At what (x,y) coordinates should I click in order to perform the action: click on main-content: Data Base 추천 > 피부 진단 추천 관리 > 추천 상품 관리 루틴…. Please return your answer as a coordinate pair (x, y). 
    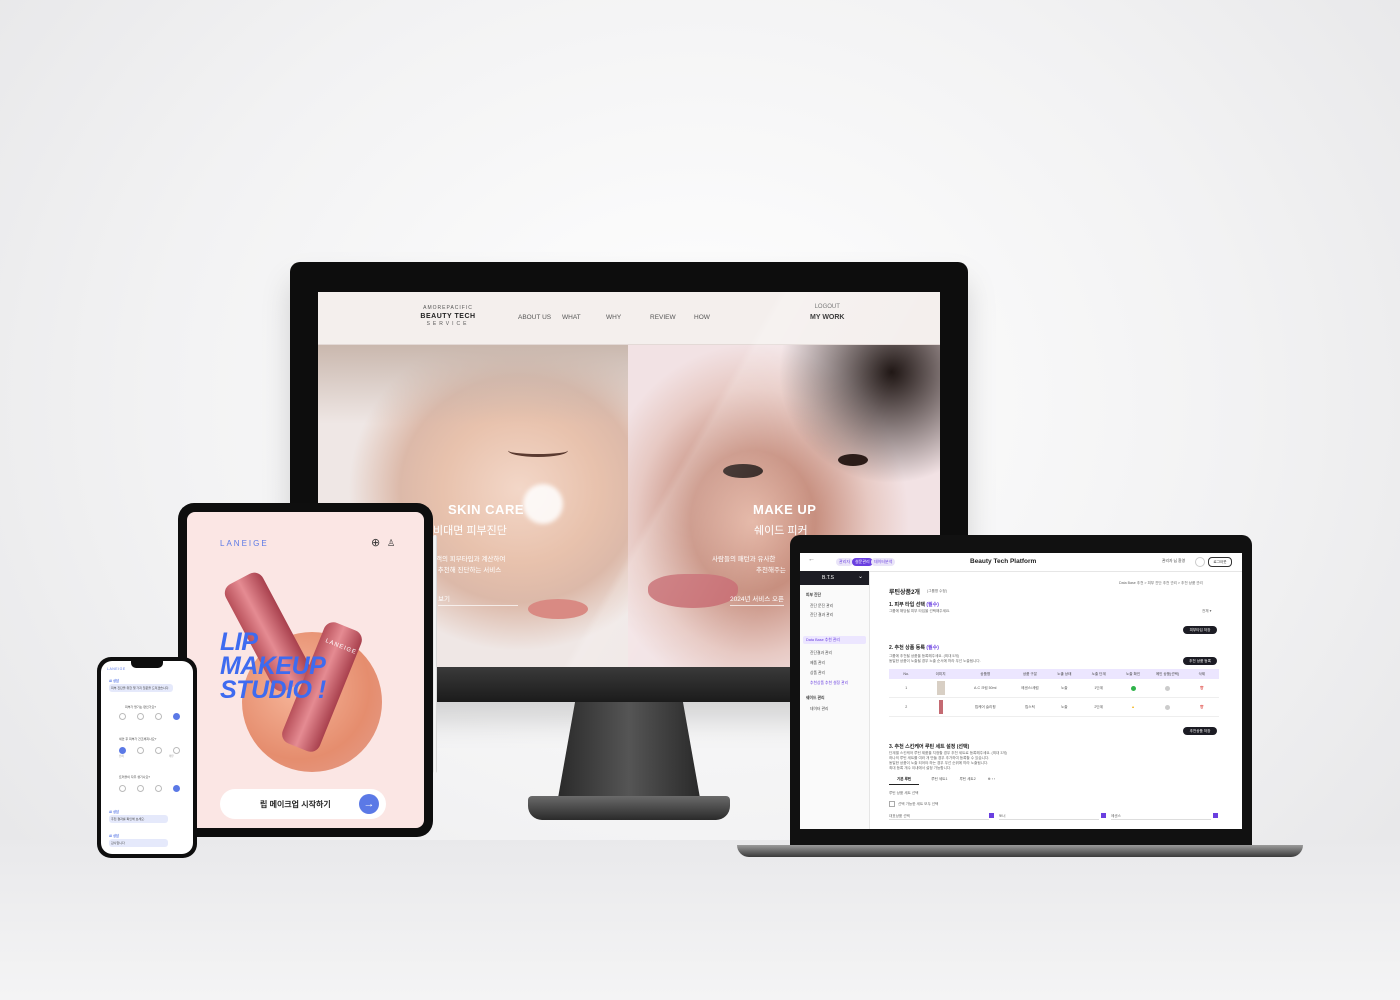
    Looking at the image, I should click on (1055, 700).